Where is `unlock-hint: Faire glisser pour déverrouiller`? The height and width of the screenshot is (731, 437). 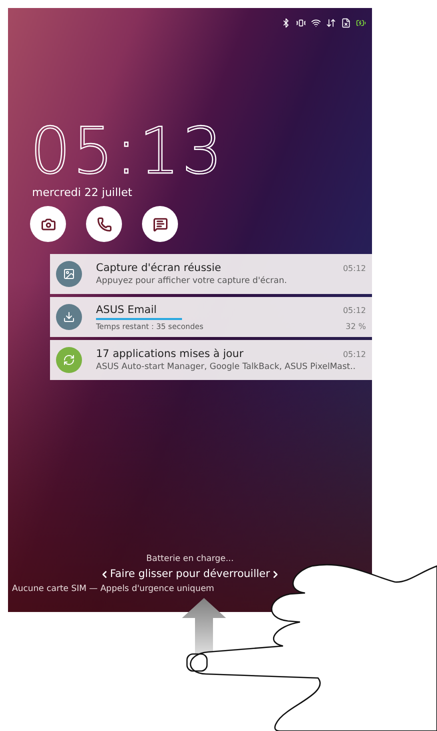 unlock-hint: Faire glisser pour déverrouiller is located at coordinates (190, 574).